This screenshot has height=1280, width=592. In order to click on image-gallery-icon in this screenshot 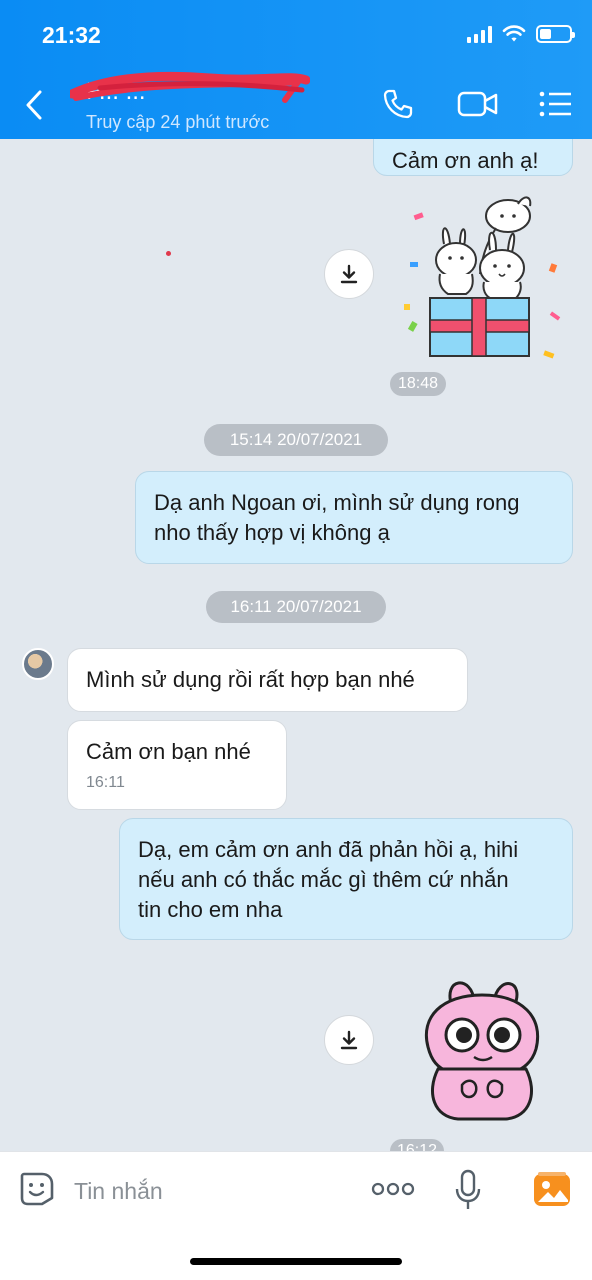, I will do `click(552, 1189)`.